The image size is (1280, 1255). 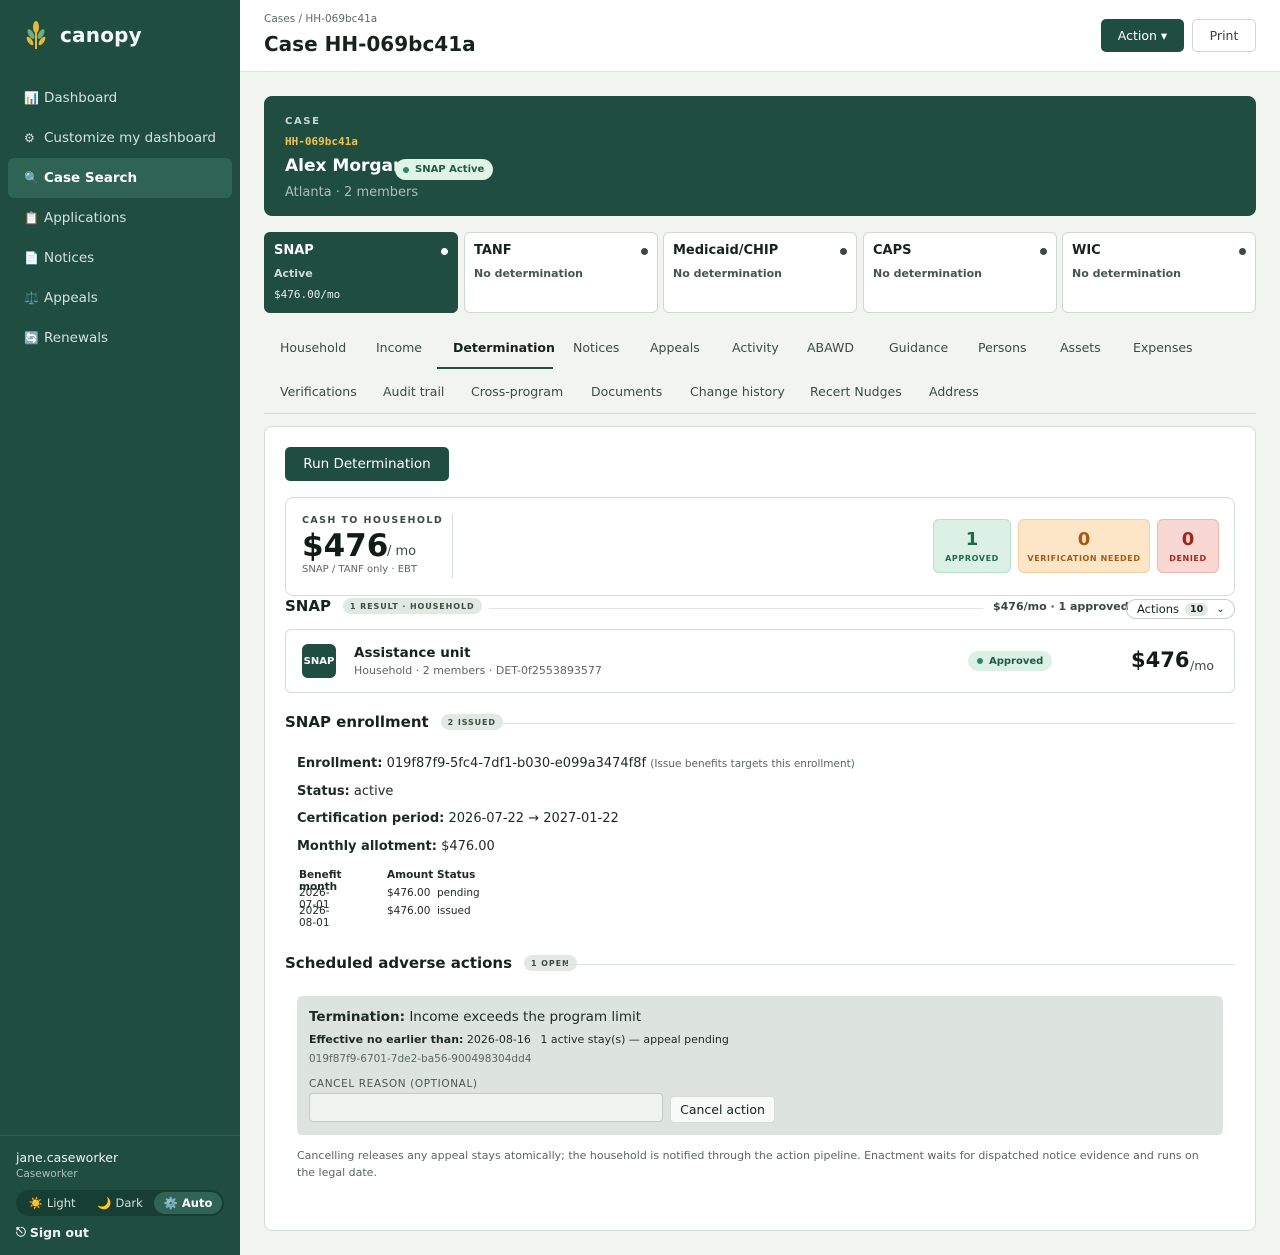 I want to click on program-name: SNAP, so click(x=294, y=250).